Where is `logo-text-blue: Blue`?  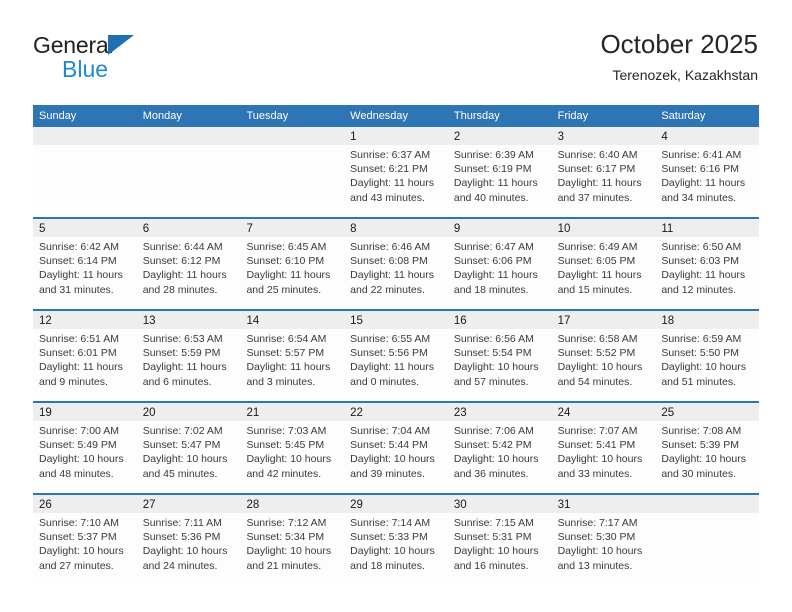
logo-text-blue: Blue is located at coordinates (85, 69).